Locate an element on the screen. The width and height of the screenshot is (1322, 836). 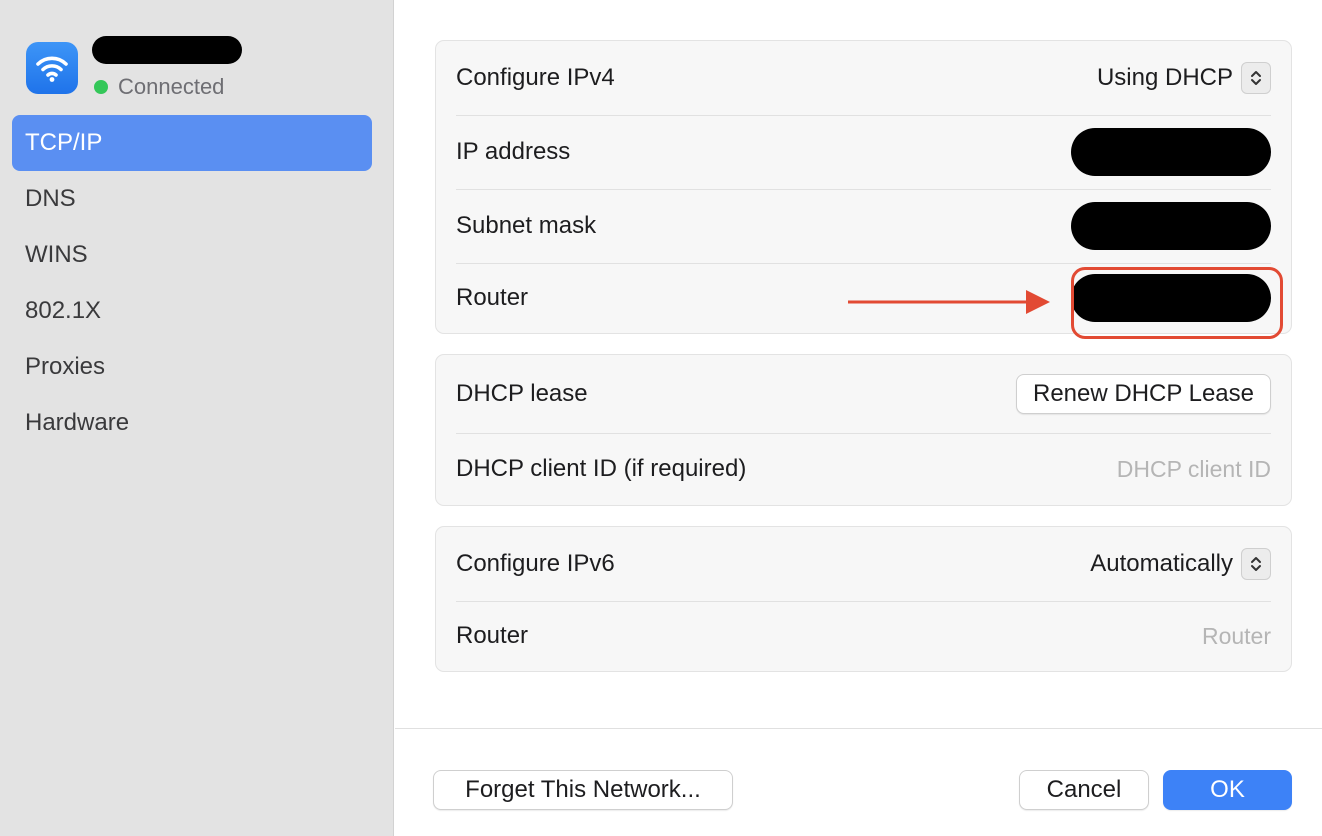
configure-ipv6-row: Configure IPv6 Automatically is located at coordinates (863, 564).